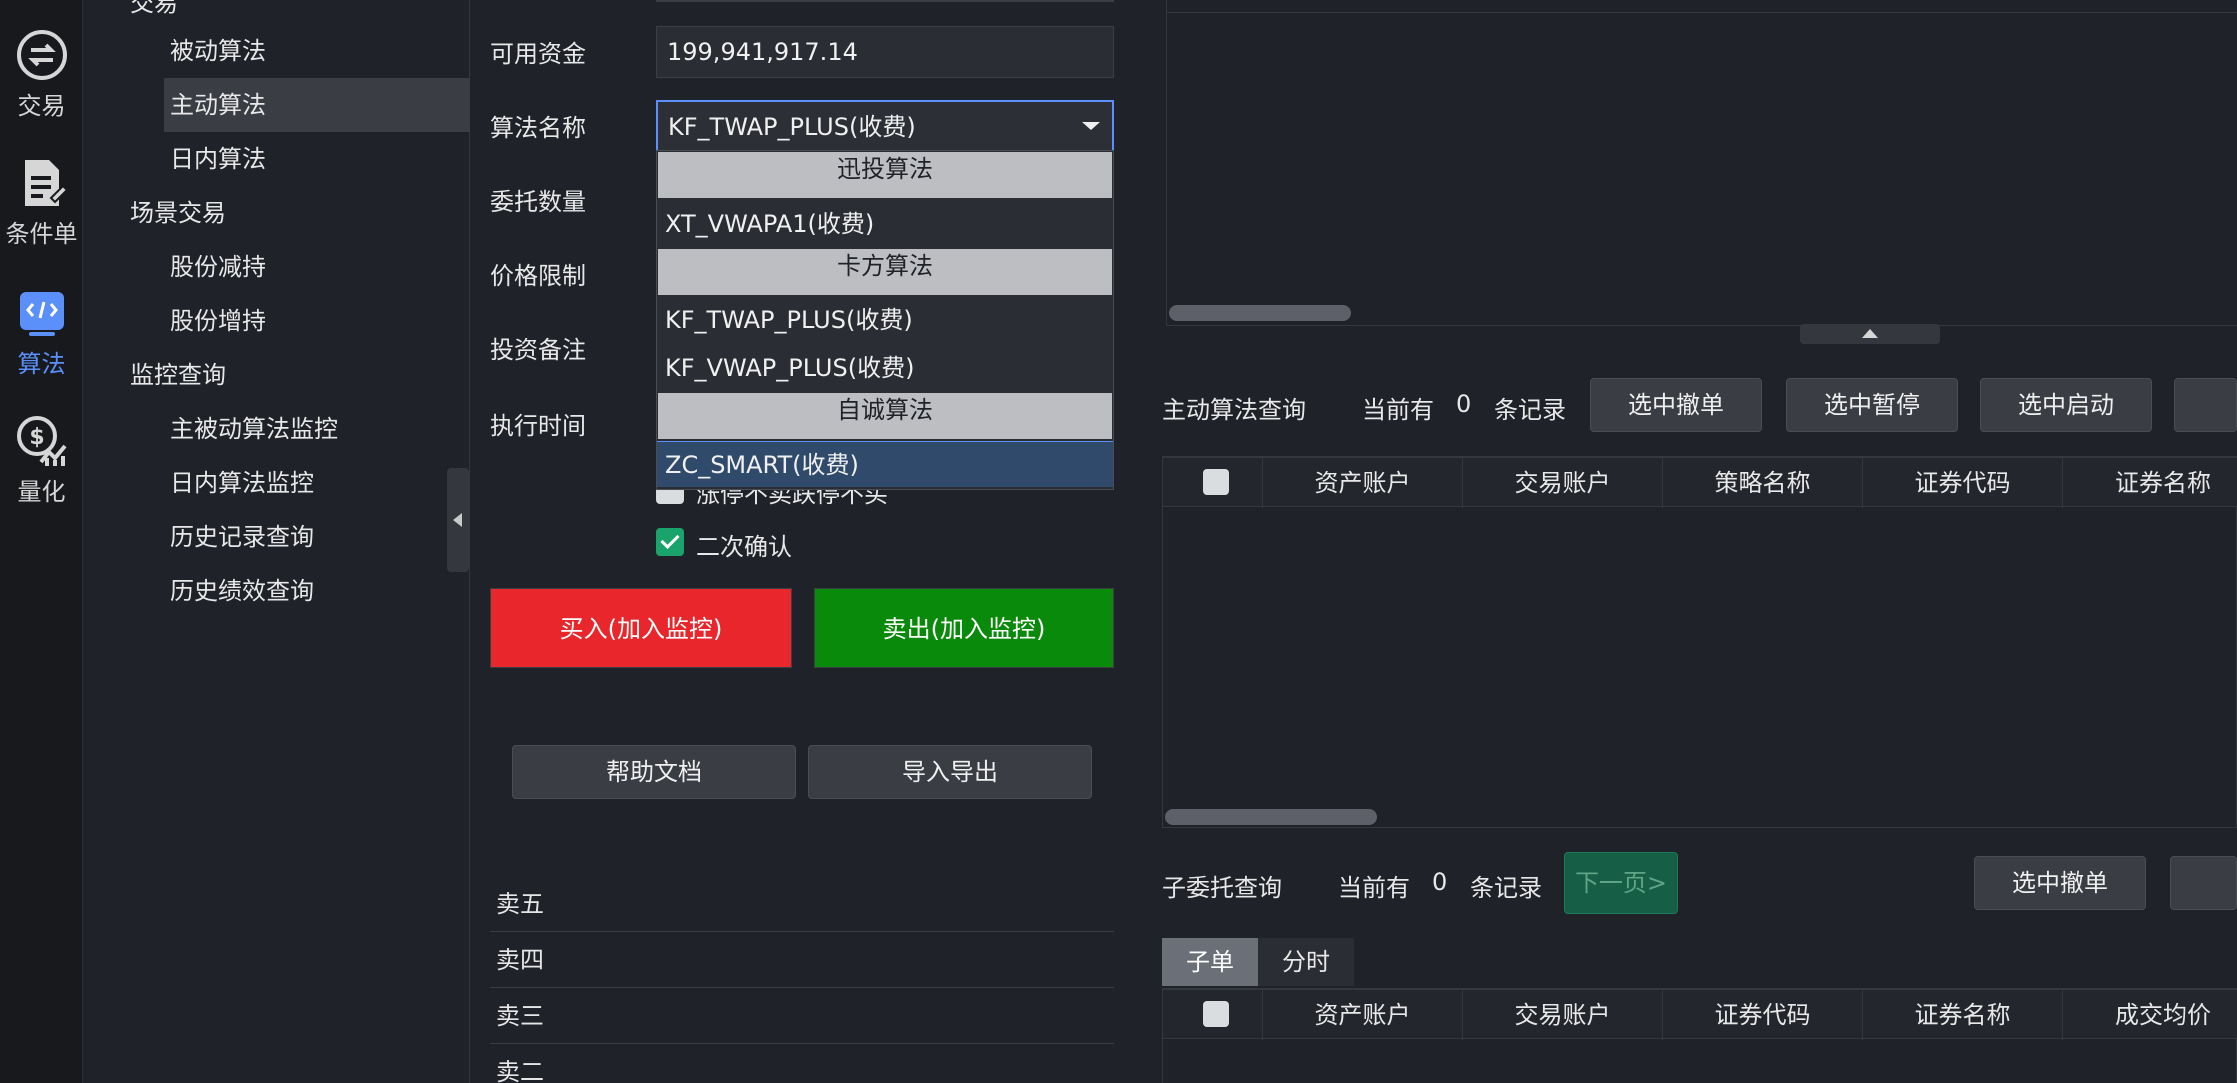 The image size is (2237, 1083). Describe the element at coordinates (1091, 126) in the screenshot. I see `caret-down-icon` at that location.